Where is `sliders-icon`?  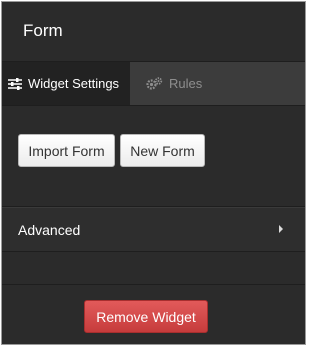
sliders-icon is located at coordinates (15, 83).